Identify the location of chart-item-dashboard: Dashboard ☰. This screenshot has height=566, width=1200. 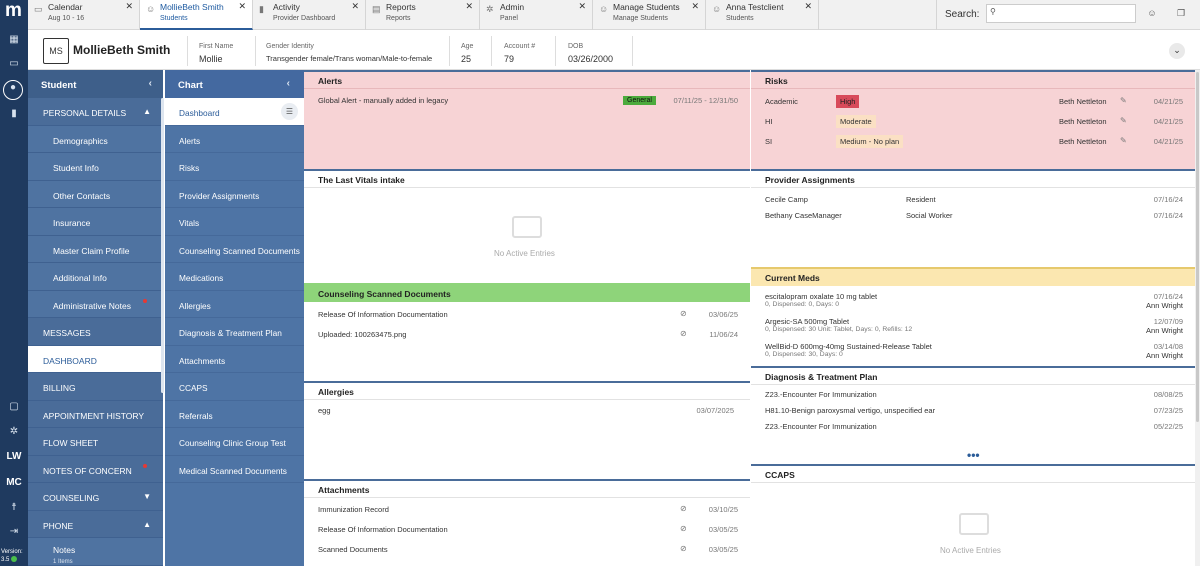
(234, 112).